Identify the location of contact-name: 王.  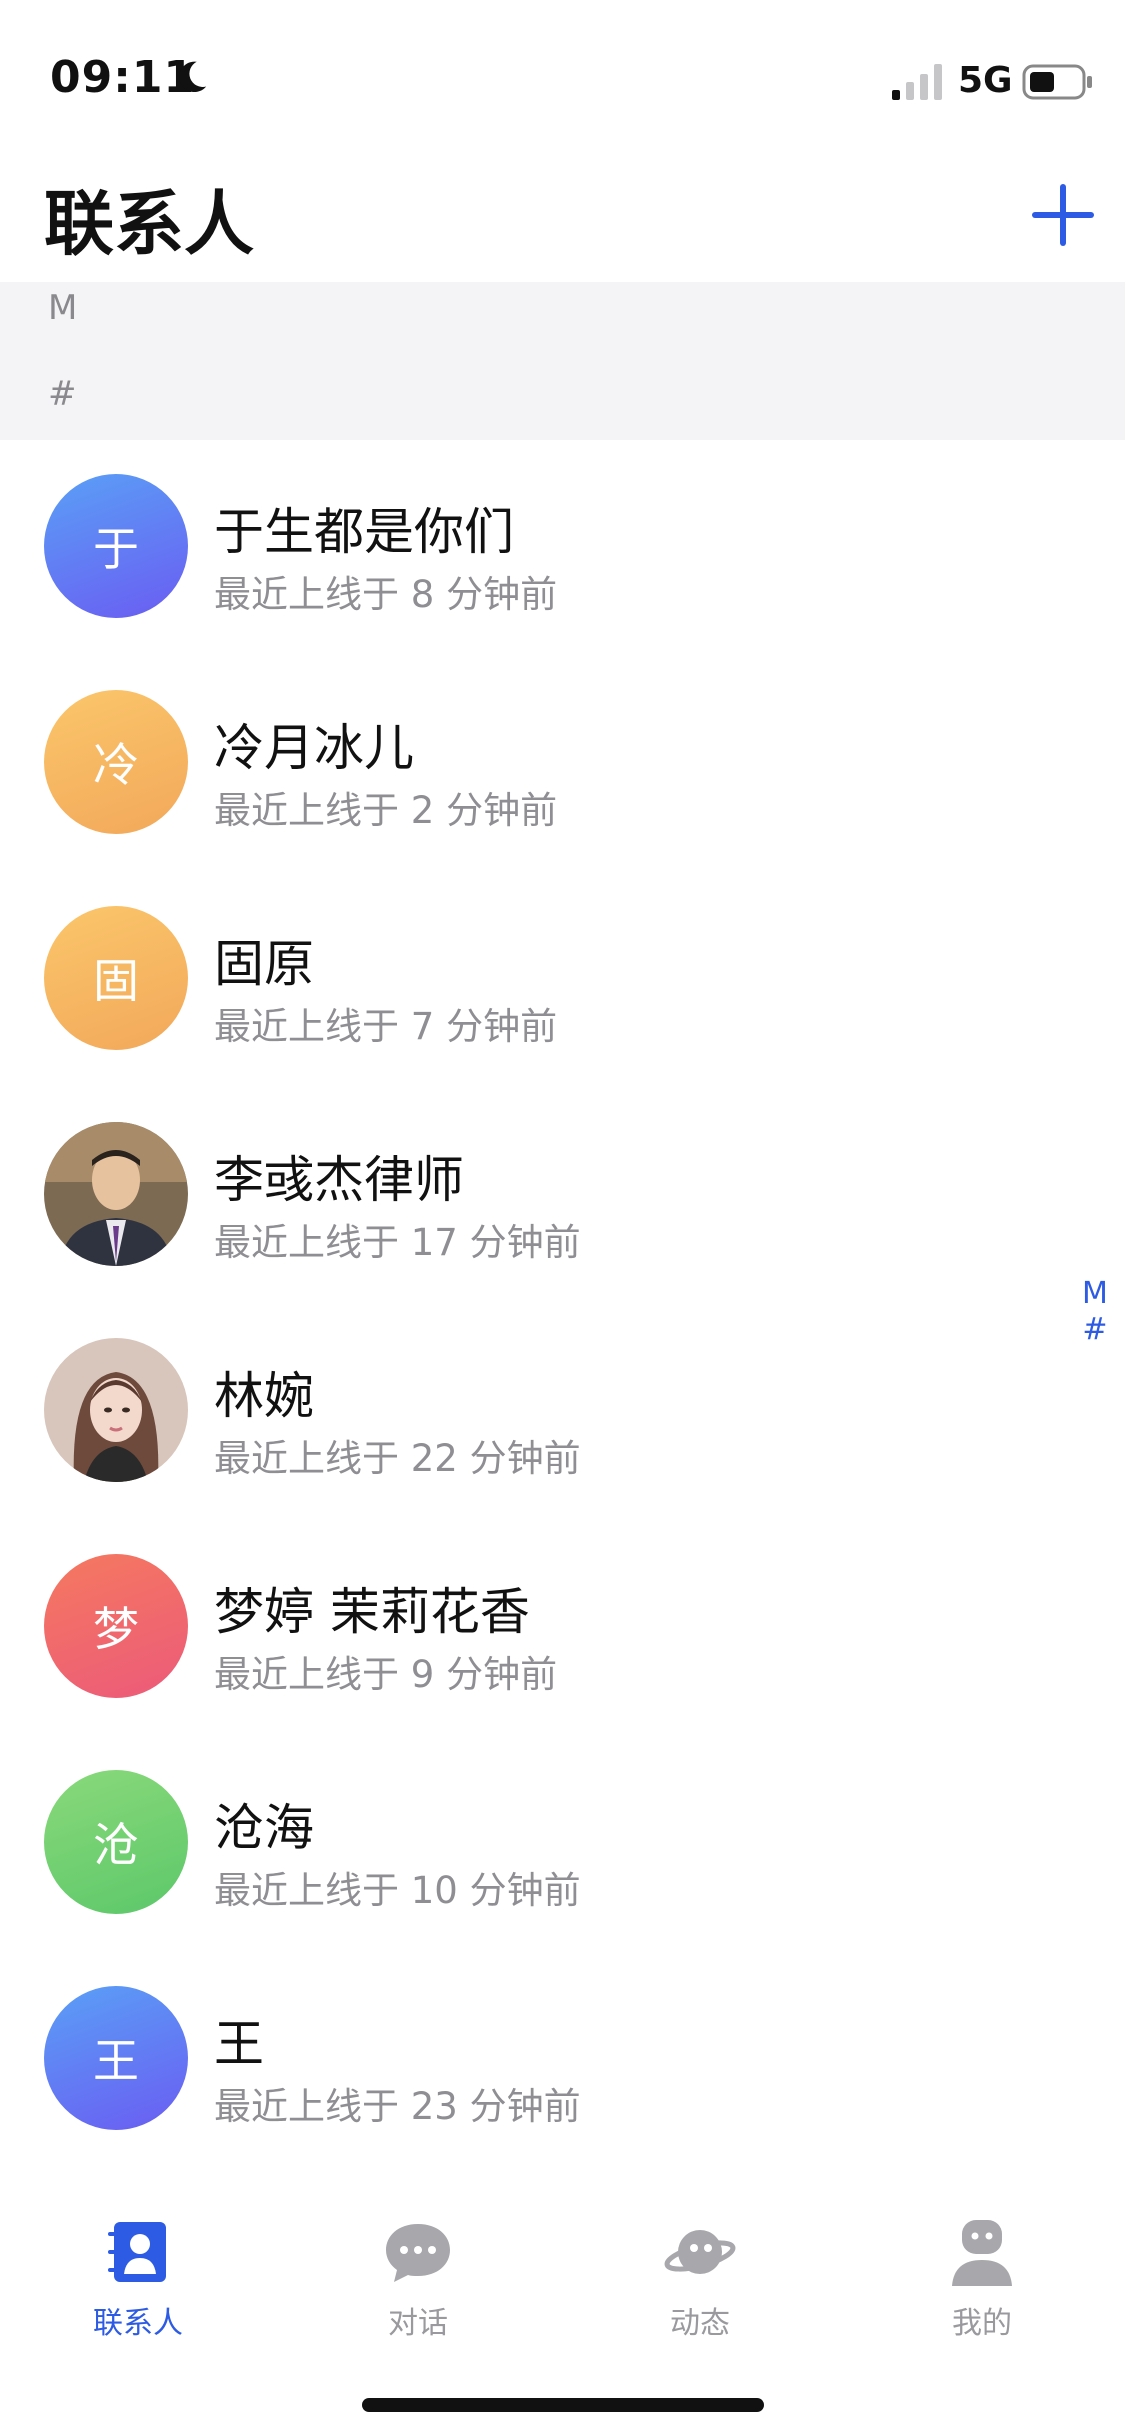
(239, 2044).